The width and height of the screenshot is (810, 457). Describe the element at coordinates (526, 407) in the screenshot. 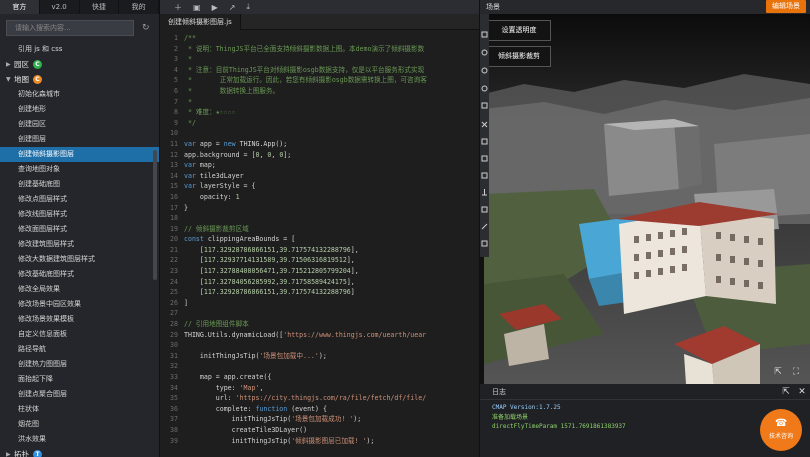

I see `log-line: CMAP Version:1.7.25` at that location.